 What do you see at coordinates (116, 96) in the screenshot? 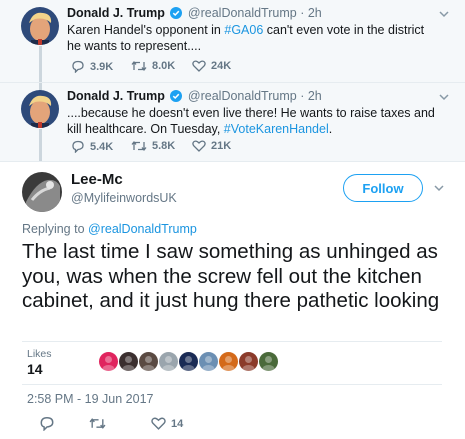
I see `tweet2-author-name: Donald J. Trump` at bounding box center [116, 96].